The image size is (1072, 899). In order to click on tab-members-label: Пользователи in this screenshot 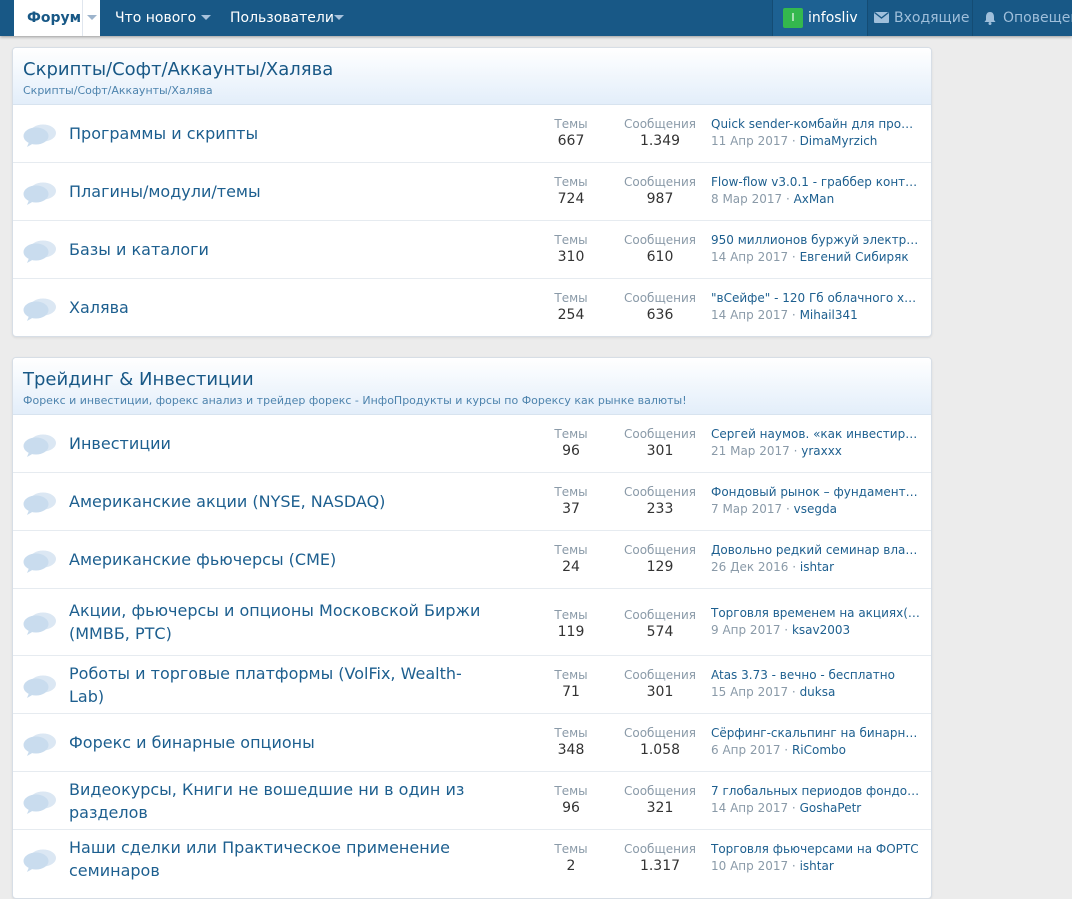, I will do `click(282, 18)`.